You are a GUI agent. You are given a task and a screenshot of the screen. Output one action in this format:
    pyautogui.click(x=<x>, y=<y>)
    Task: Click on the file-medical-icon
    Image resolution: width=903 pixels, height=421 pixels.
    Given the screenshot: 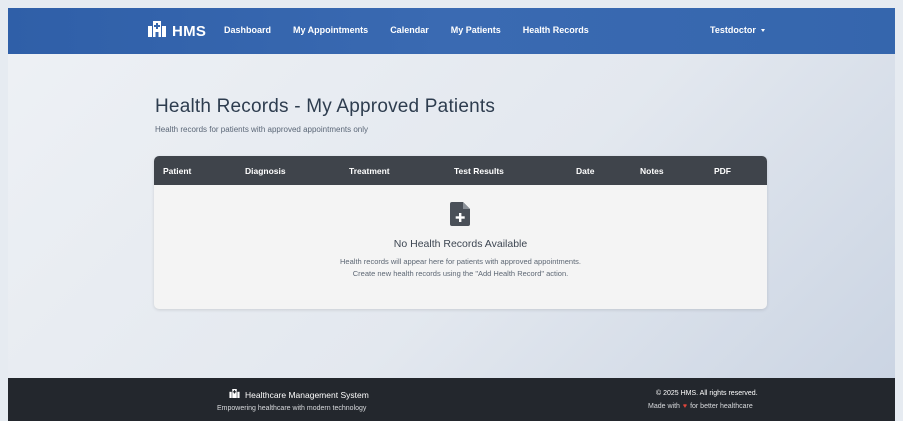 What is the action you would take?
    pyautogui.click(x=460, y=214)
    